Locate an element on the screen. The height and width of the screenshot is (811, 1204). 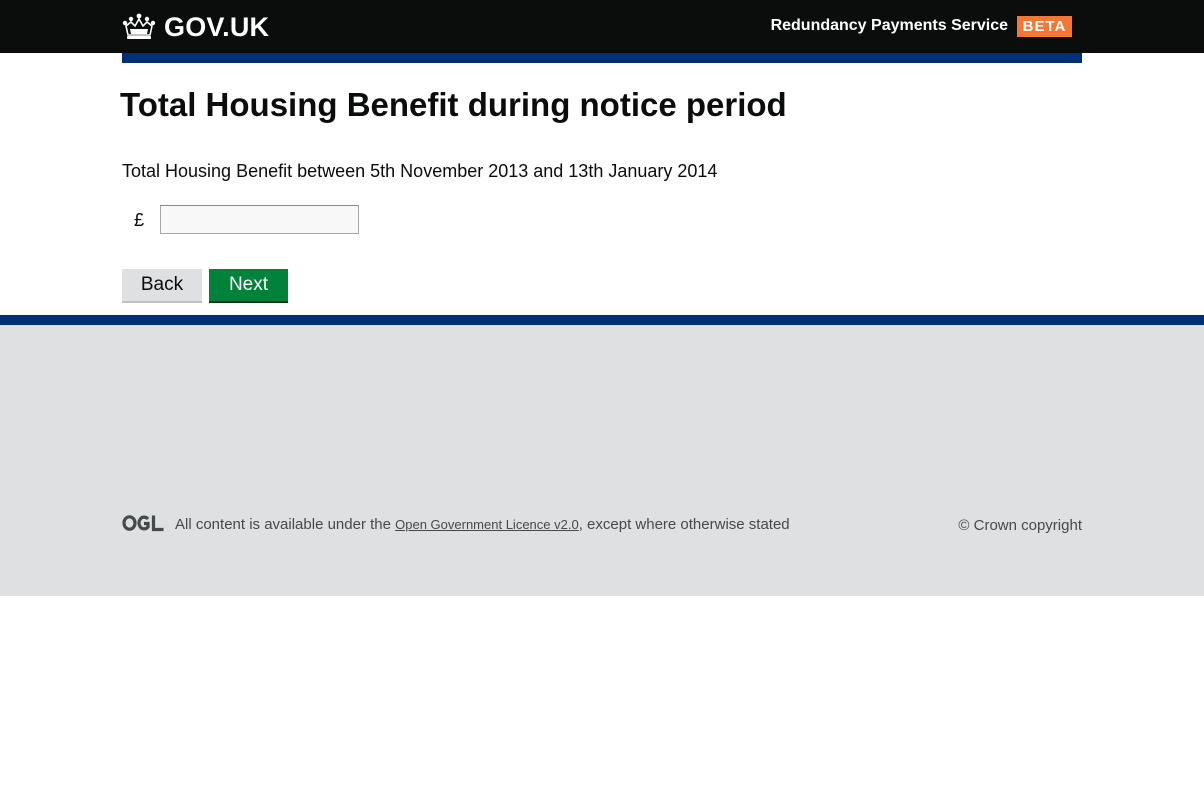
footer-blue-bar is located at coordinates (602, 320).